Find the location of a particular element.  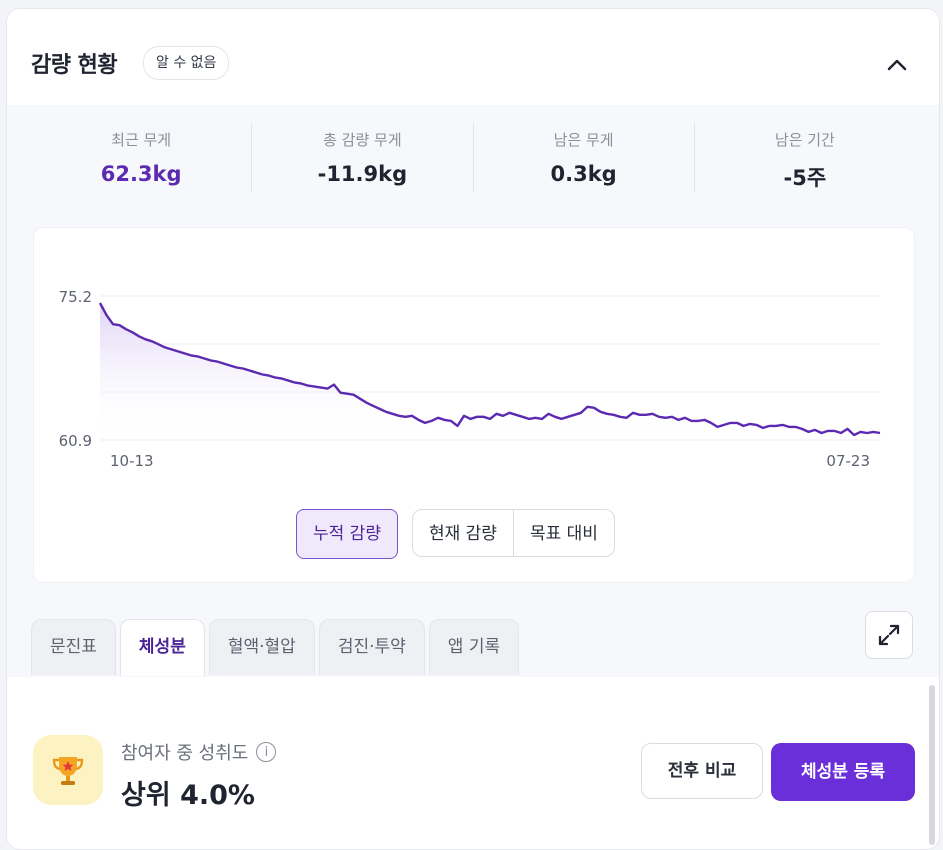

toggle-vs-goal: 목표 대비 is located at coordinates (564, 533).